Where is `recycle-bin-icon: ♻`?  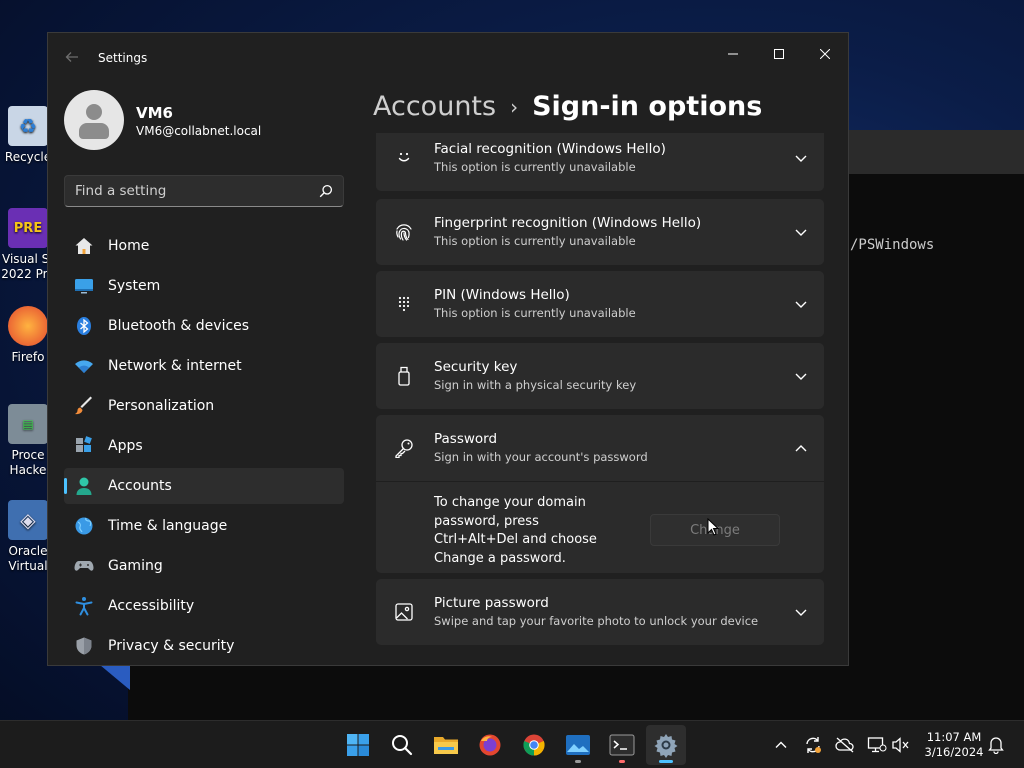 recycle-bin-icon: ♻ is located at coordinates (28, 126).